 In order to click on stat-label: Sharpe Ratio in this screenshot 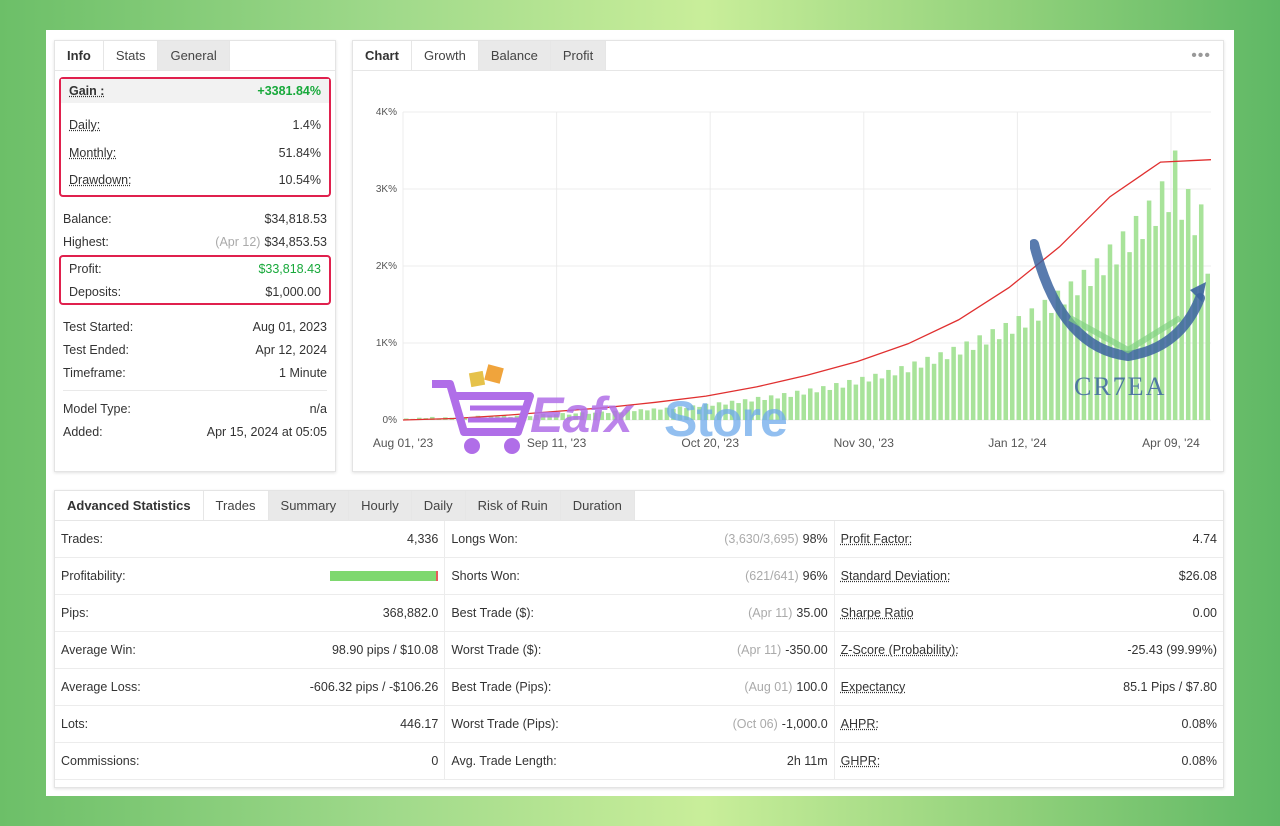, I will do `click(877, 613)`.